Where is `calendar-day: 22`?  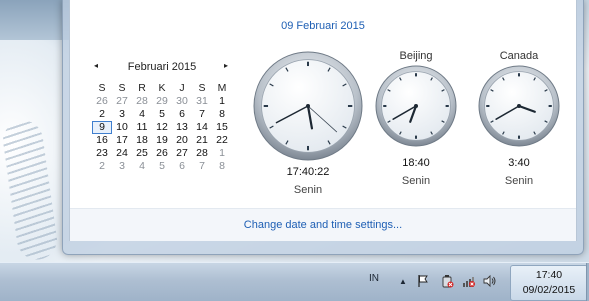
calendar-day: 22 is located at coordinates (222, 140).